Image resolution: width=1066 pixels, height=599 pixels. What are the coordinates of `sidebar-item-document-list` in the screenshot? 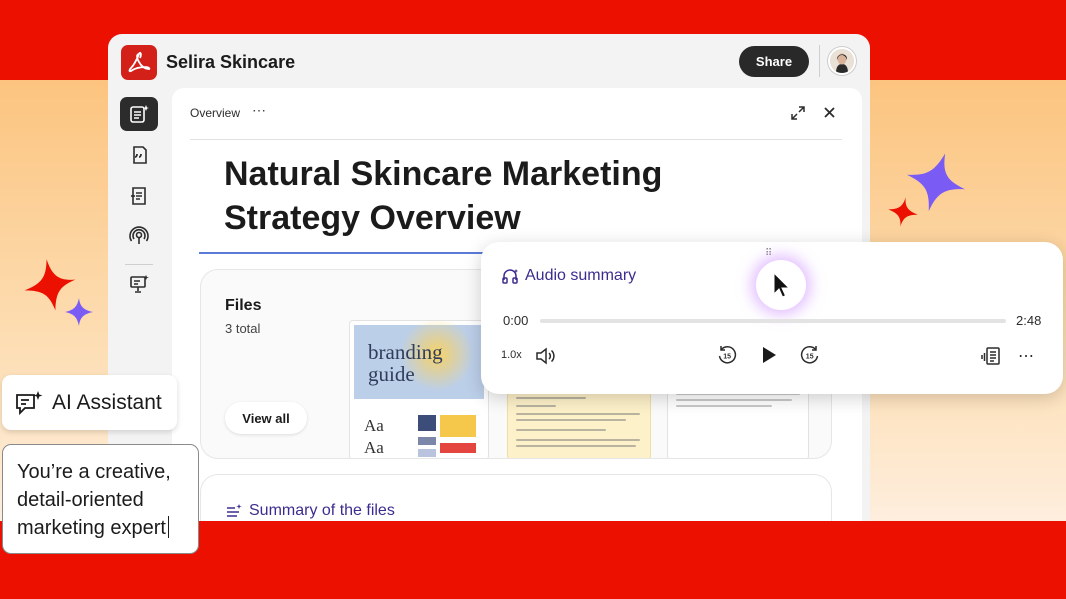 It's located at (139, 196).